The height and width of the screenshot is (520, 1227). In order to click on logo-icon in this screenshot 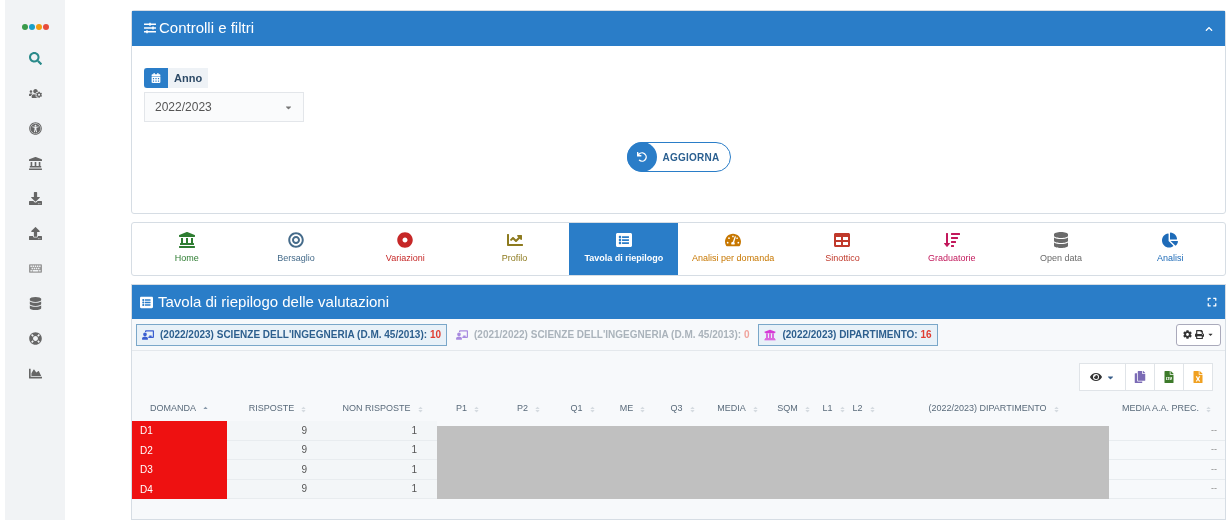, I will do `click(35, 27)`.